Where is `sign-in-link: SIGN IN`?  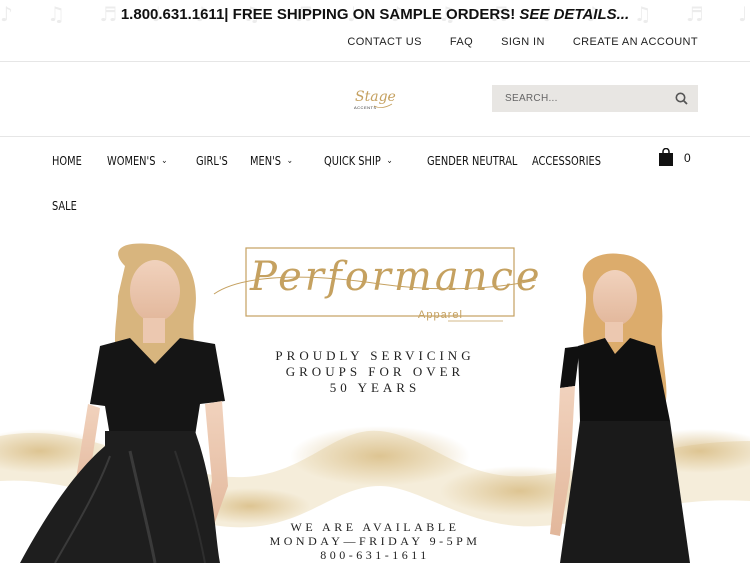 sign-in-link: SIGN IN is located at coordinates (523, 42).